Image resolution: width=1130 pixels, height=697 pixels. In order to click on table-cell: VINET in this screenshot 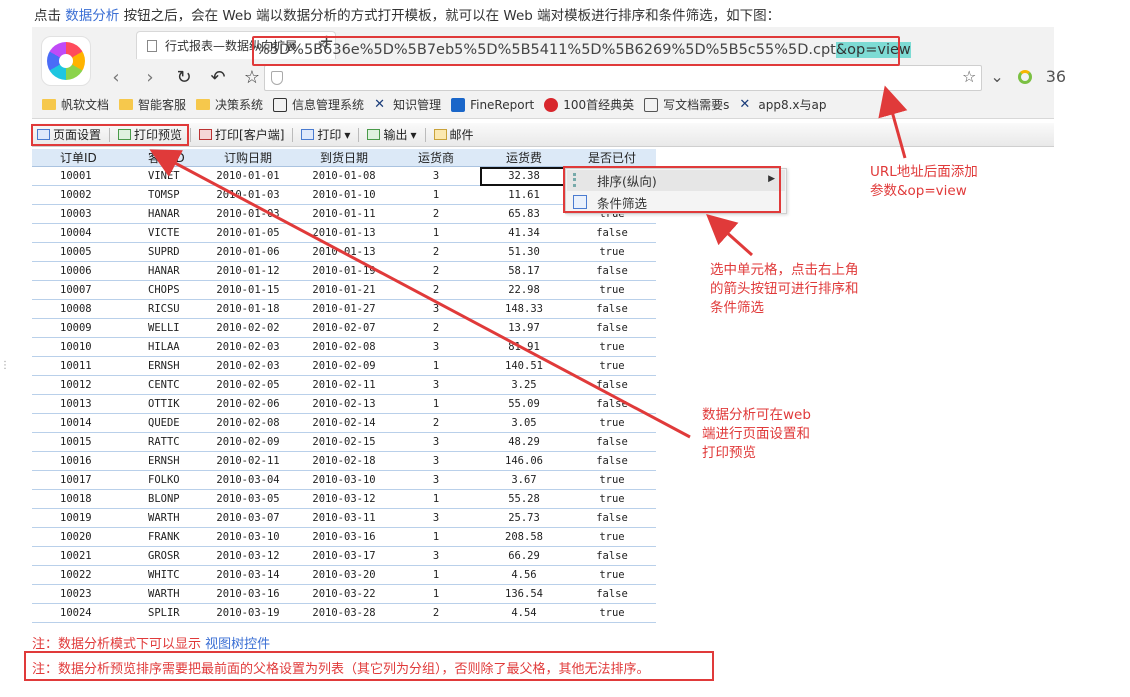, I will do `click(160, 176)`.